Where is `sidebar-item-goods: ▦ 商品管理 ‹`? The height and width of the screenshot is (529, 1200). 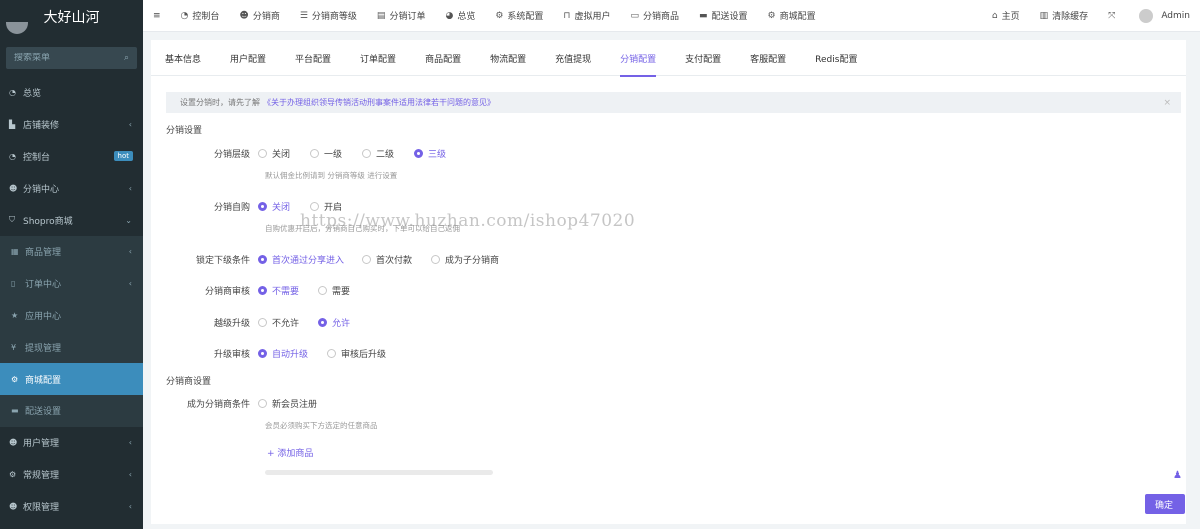
sidebar-item-goods: ▦ 商品管理 ‹ is located at coordinates (71, 251).